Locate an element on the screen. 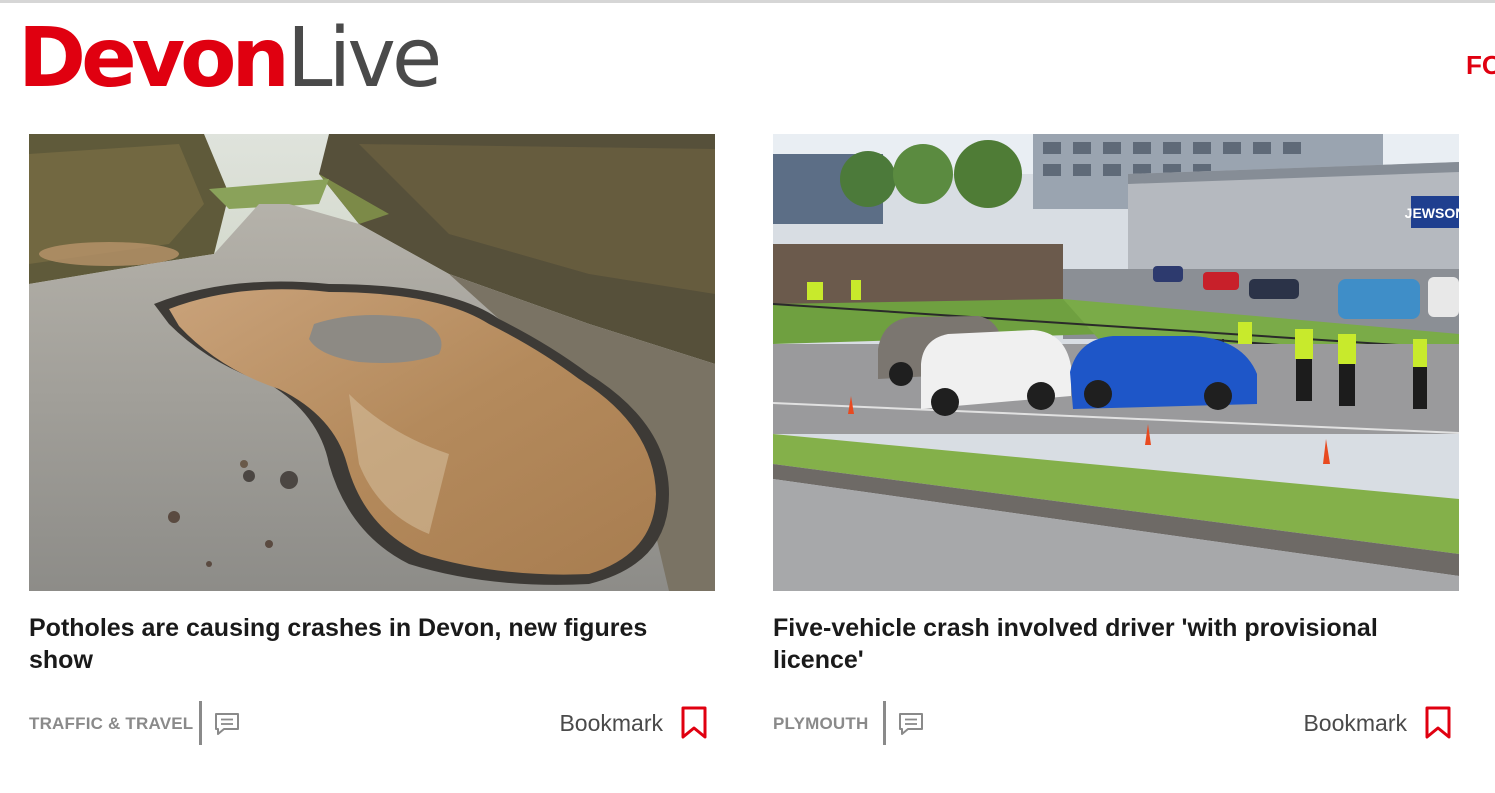  logo-wordmark-secondary: Live is located at coordinates (364, 58).